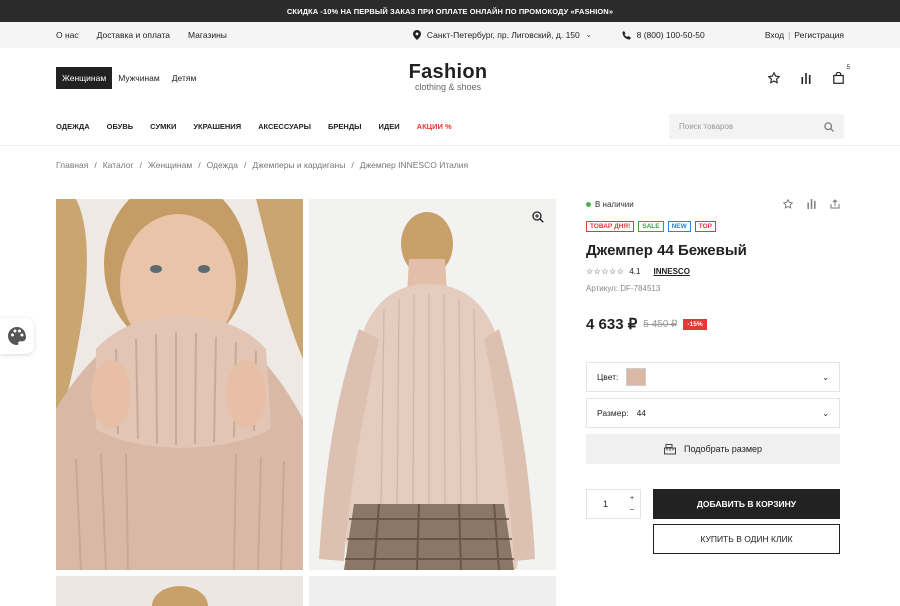 The width and height of the screenshot is (900, 606). I want to click on palette-icon, so click(17, 336).